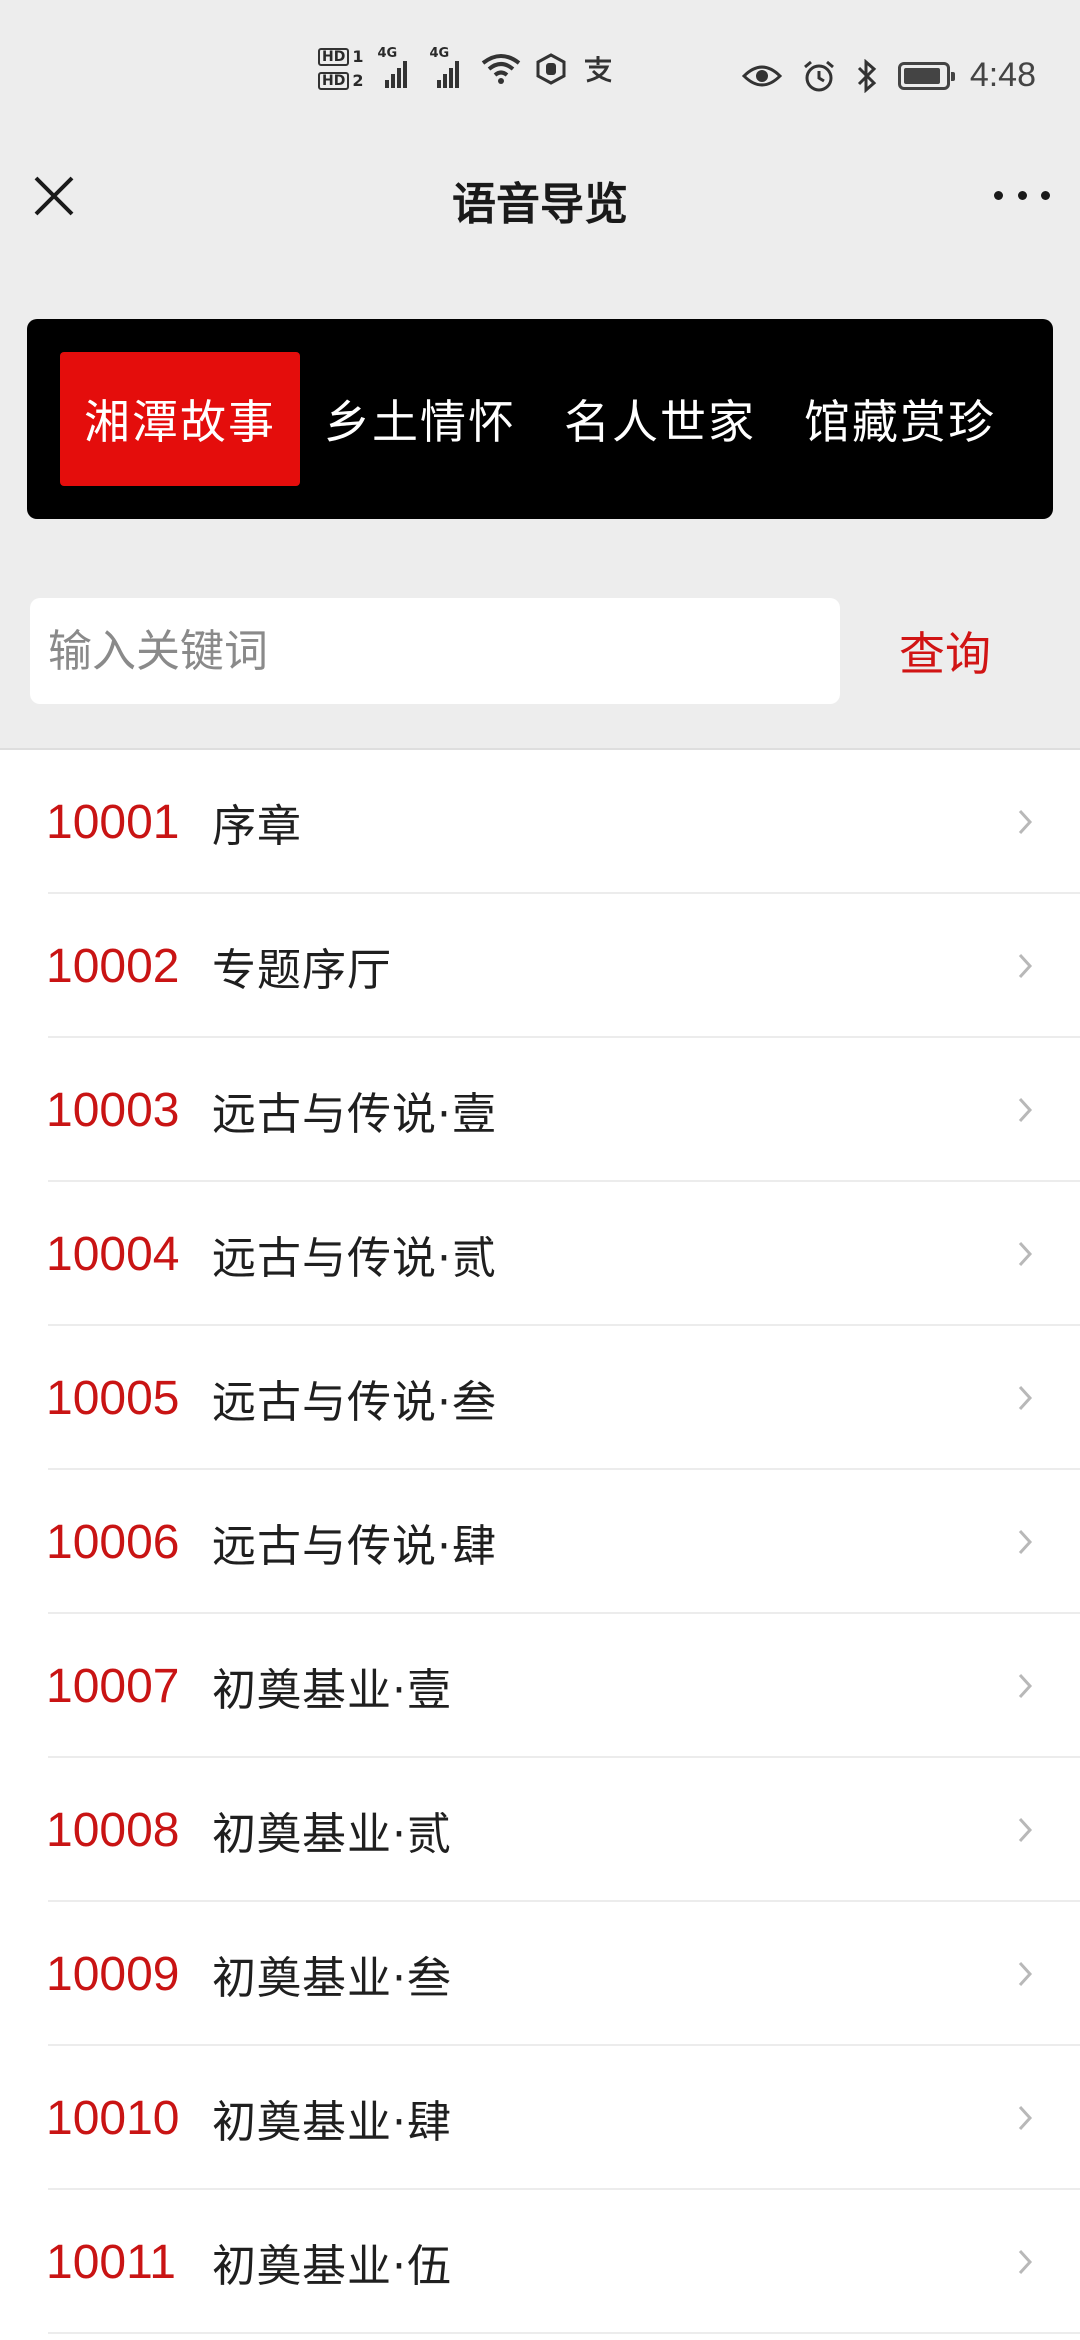 Image resolution: width=1080 pixels, height=2340 pixels. I want to click on list-item: 10011 初奠基业·伍, so click(540, 2262).